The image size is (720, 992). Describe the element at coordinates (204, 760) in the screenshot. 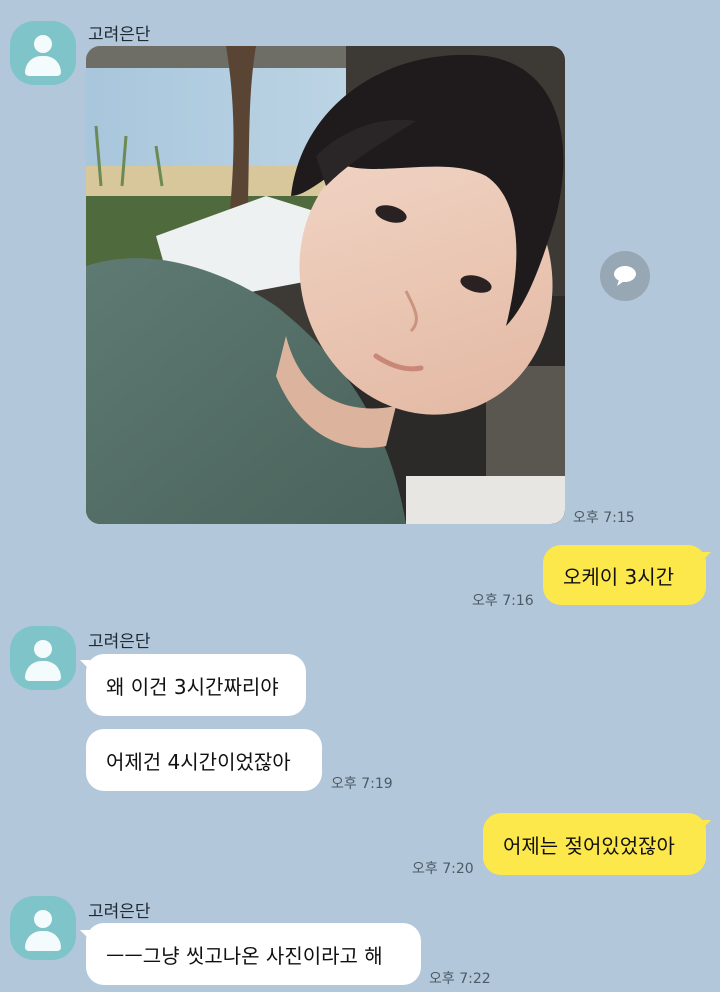

I see `incoming-message-bubble: 어제건 4시간이었잖아` at that location.